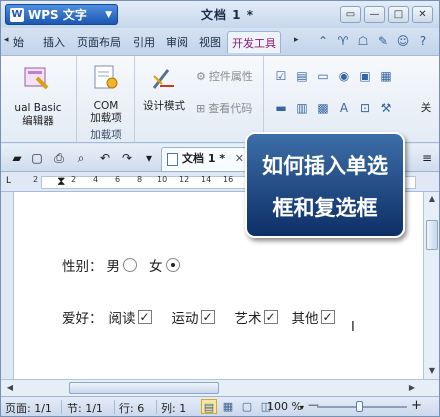 The image size is (440, 417). I want to click on listbox-control-icon: ▣, so click(365, 76).